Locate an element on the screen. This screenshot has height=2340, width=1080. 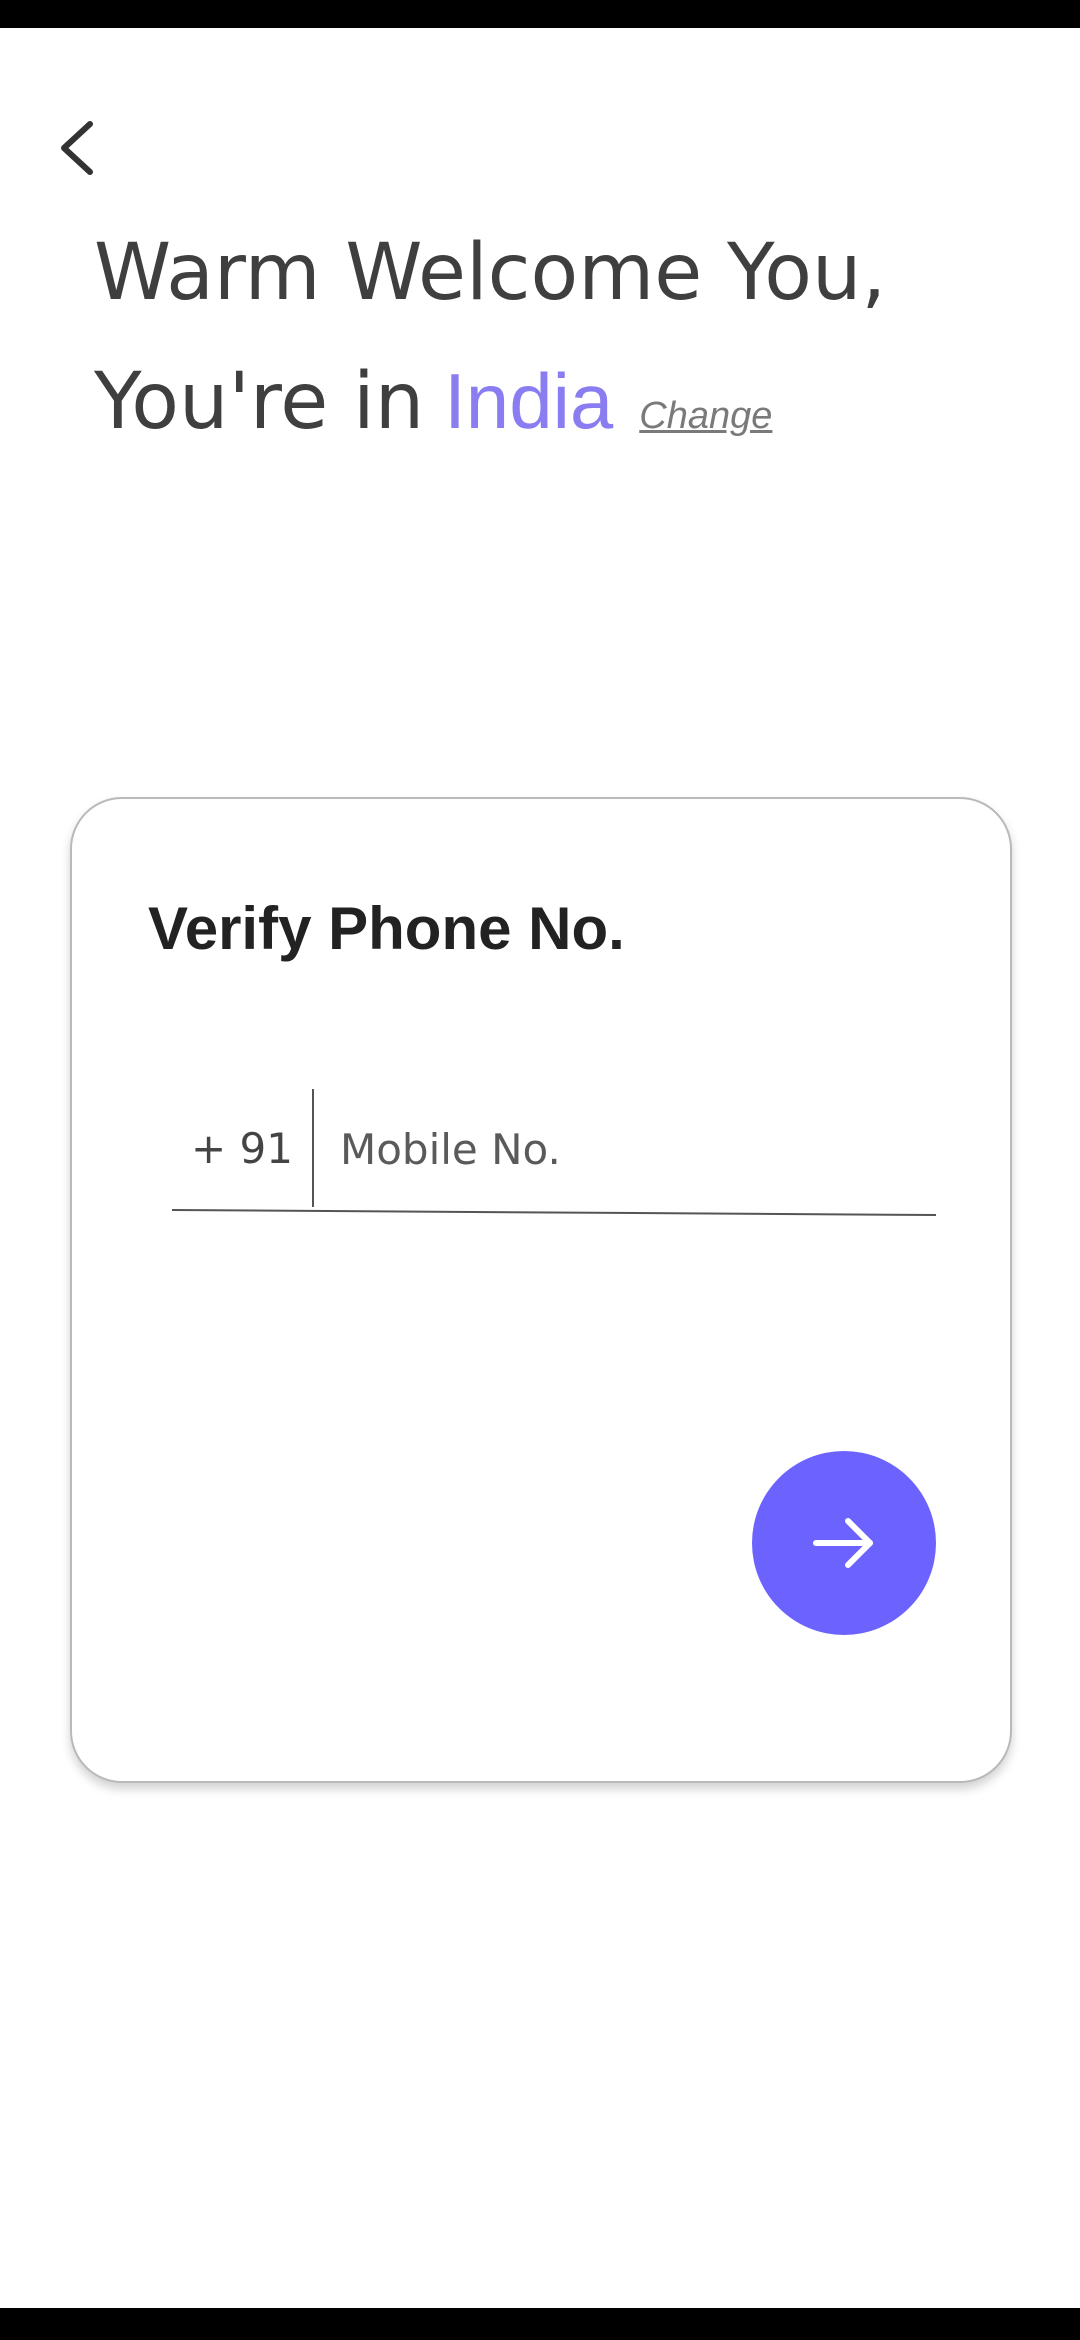
location-line: You're in India Change is located at coordinates (490, 408).